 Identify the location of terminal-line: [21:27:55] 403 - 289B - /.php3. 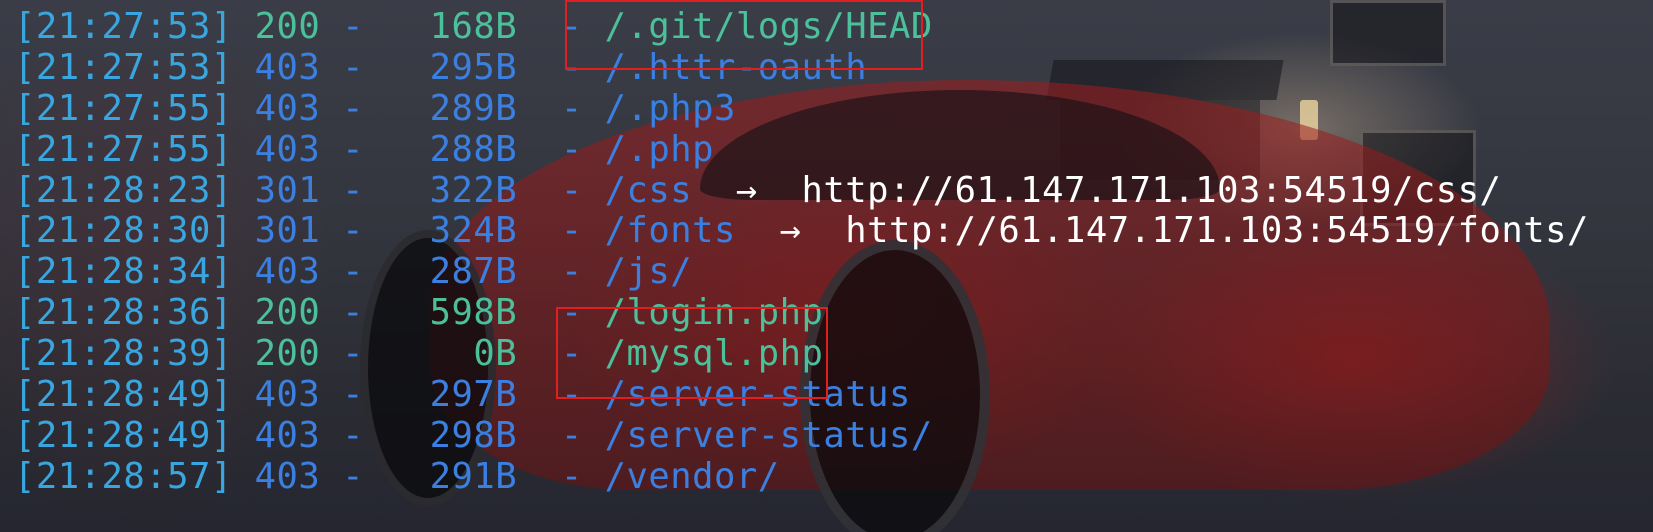
(801, 108).